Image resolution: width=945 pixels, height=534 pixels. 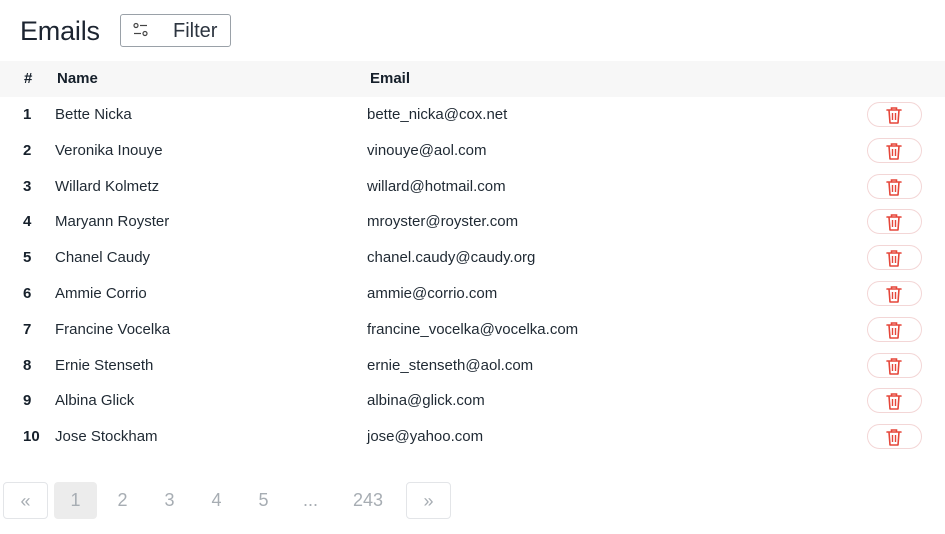 I want to click on table-row: 2 Veronika Inouye vinouye@aol.com, so click(x=472, y=151).